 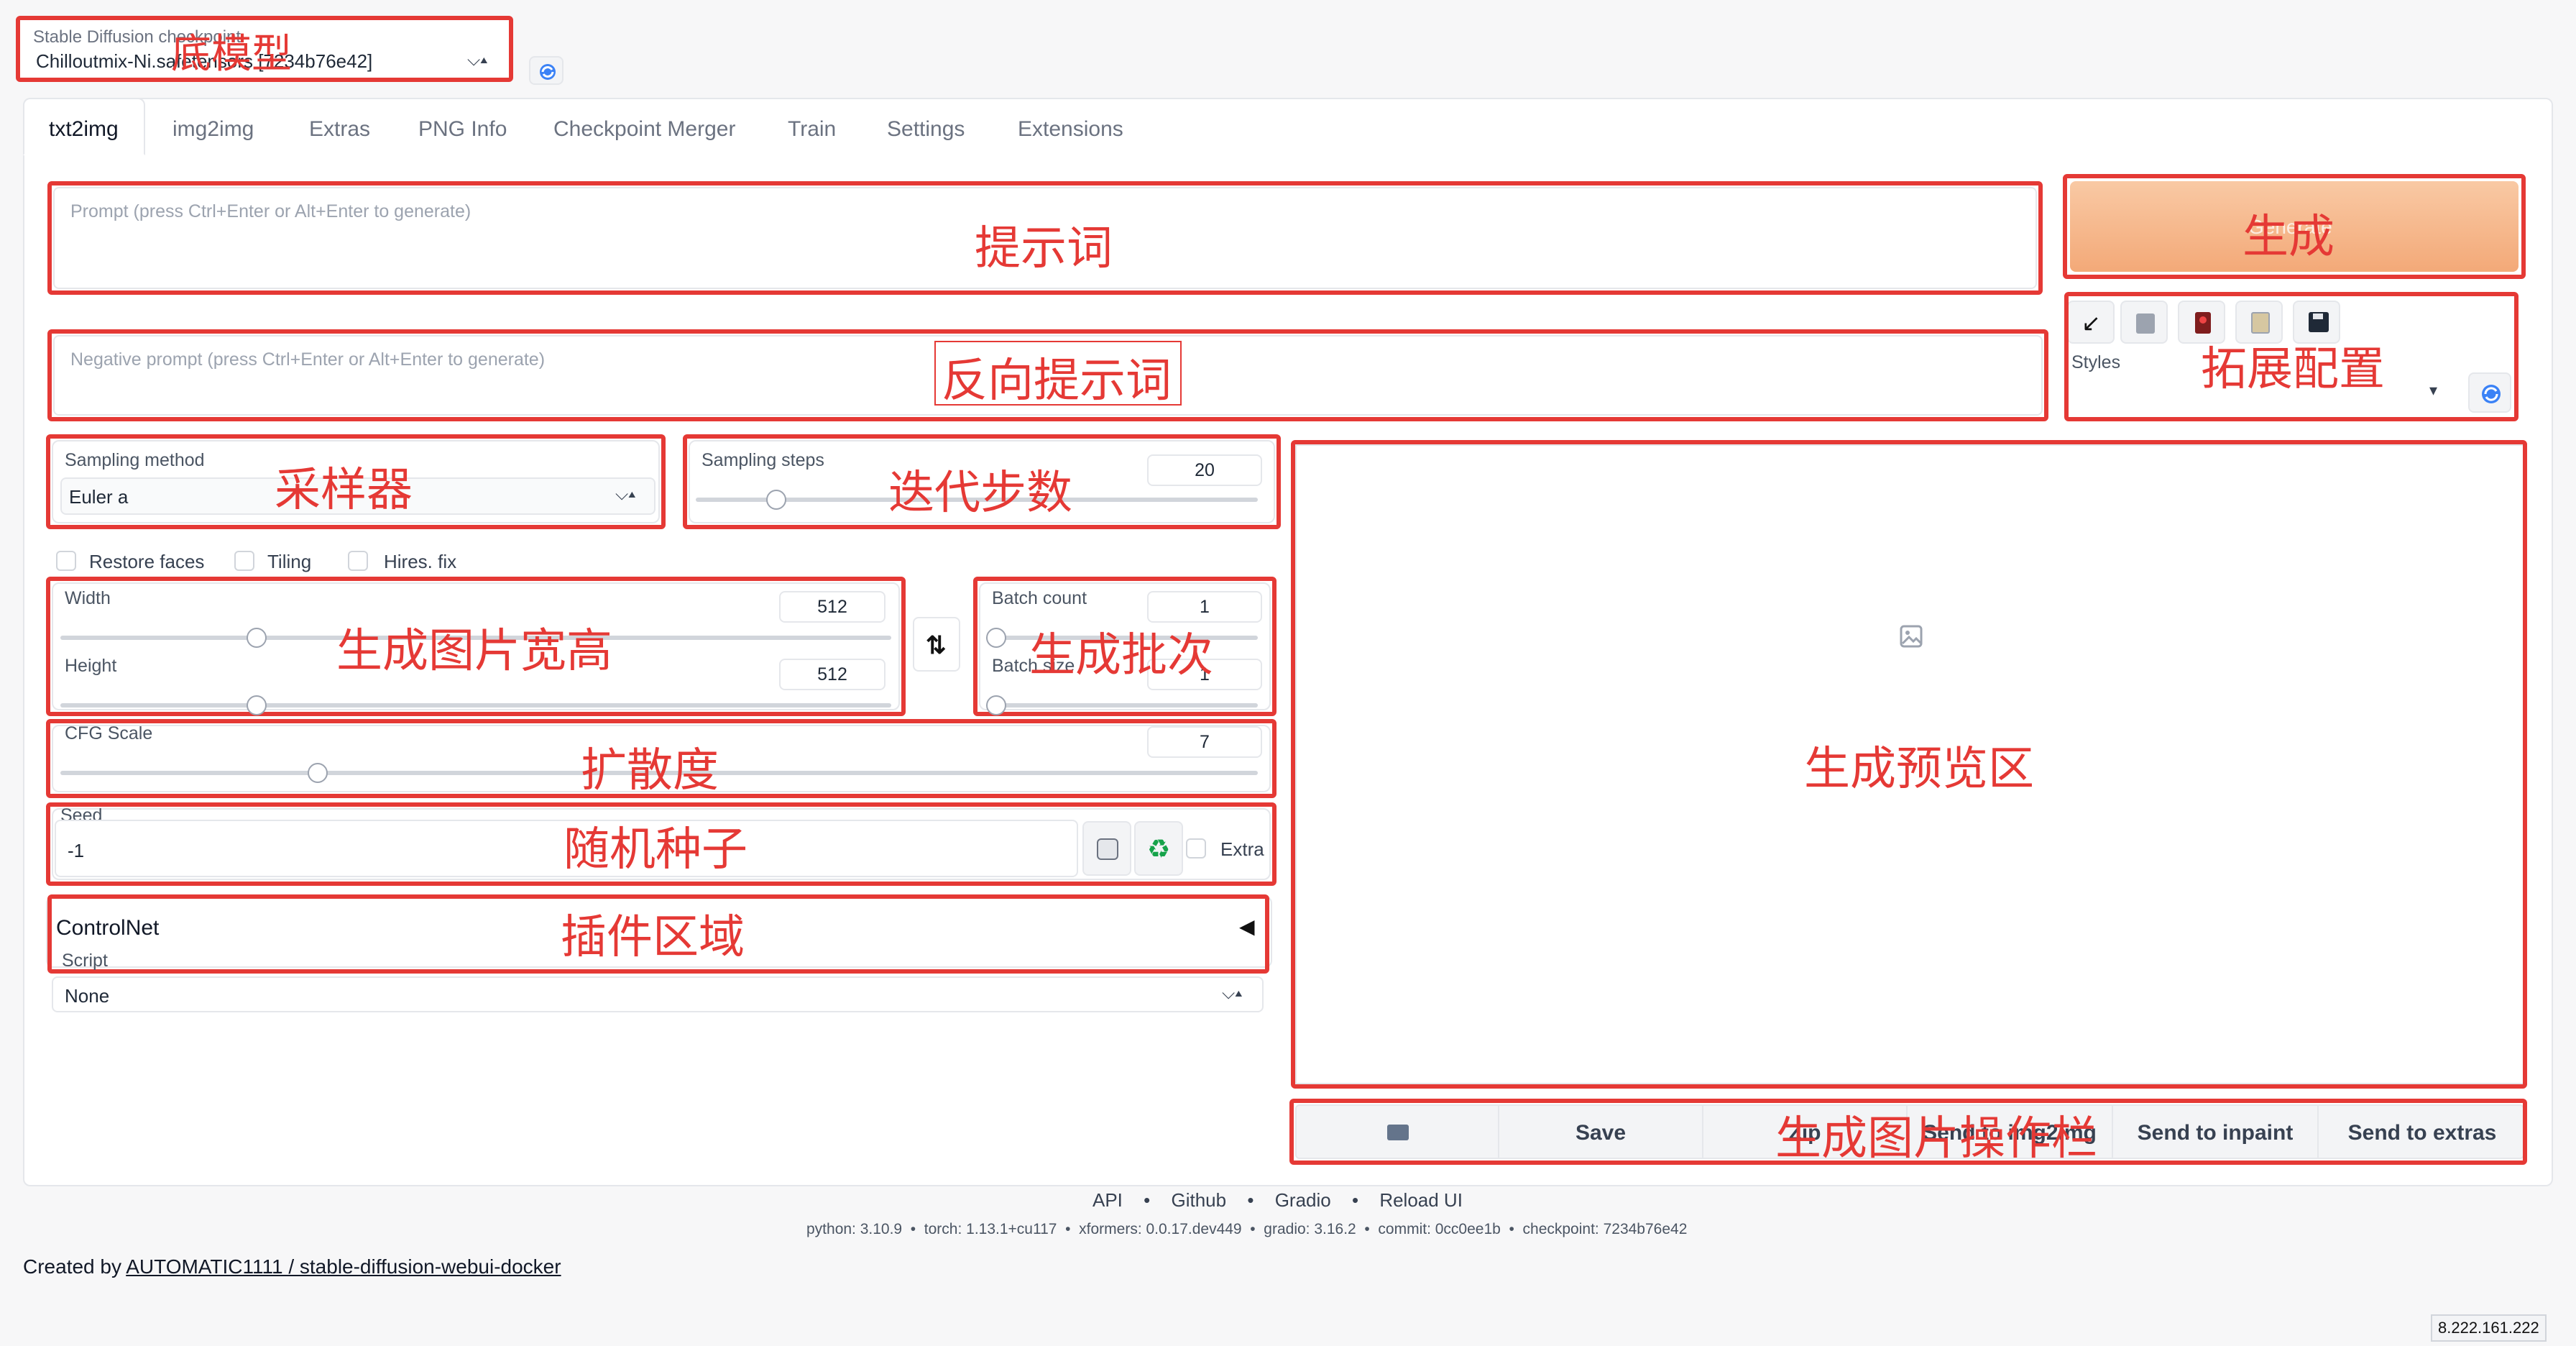 What do you see at coordinates (344, 490) in the screenshot?
I see `annotation-sampler: 采样器` at bounding box center [344, 490].